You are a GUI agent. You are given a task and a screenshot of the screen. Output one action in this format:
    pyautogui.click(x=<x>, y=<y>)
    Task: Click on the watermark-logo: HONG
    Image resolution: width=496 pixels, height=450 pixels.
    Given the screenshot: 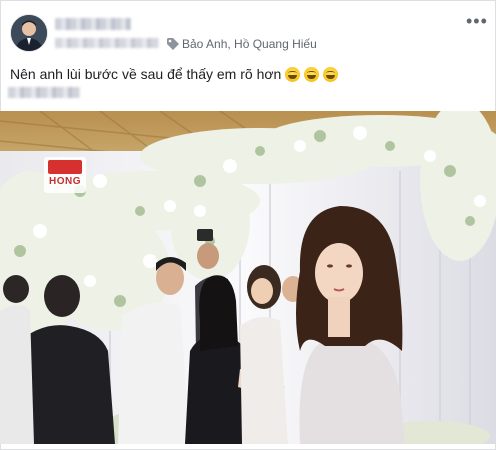 What is the action you would take?
    pyautogui.click(x=65, y=175)
    